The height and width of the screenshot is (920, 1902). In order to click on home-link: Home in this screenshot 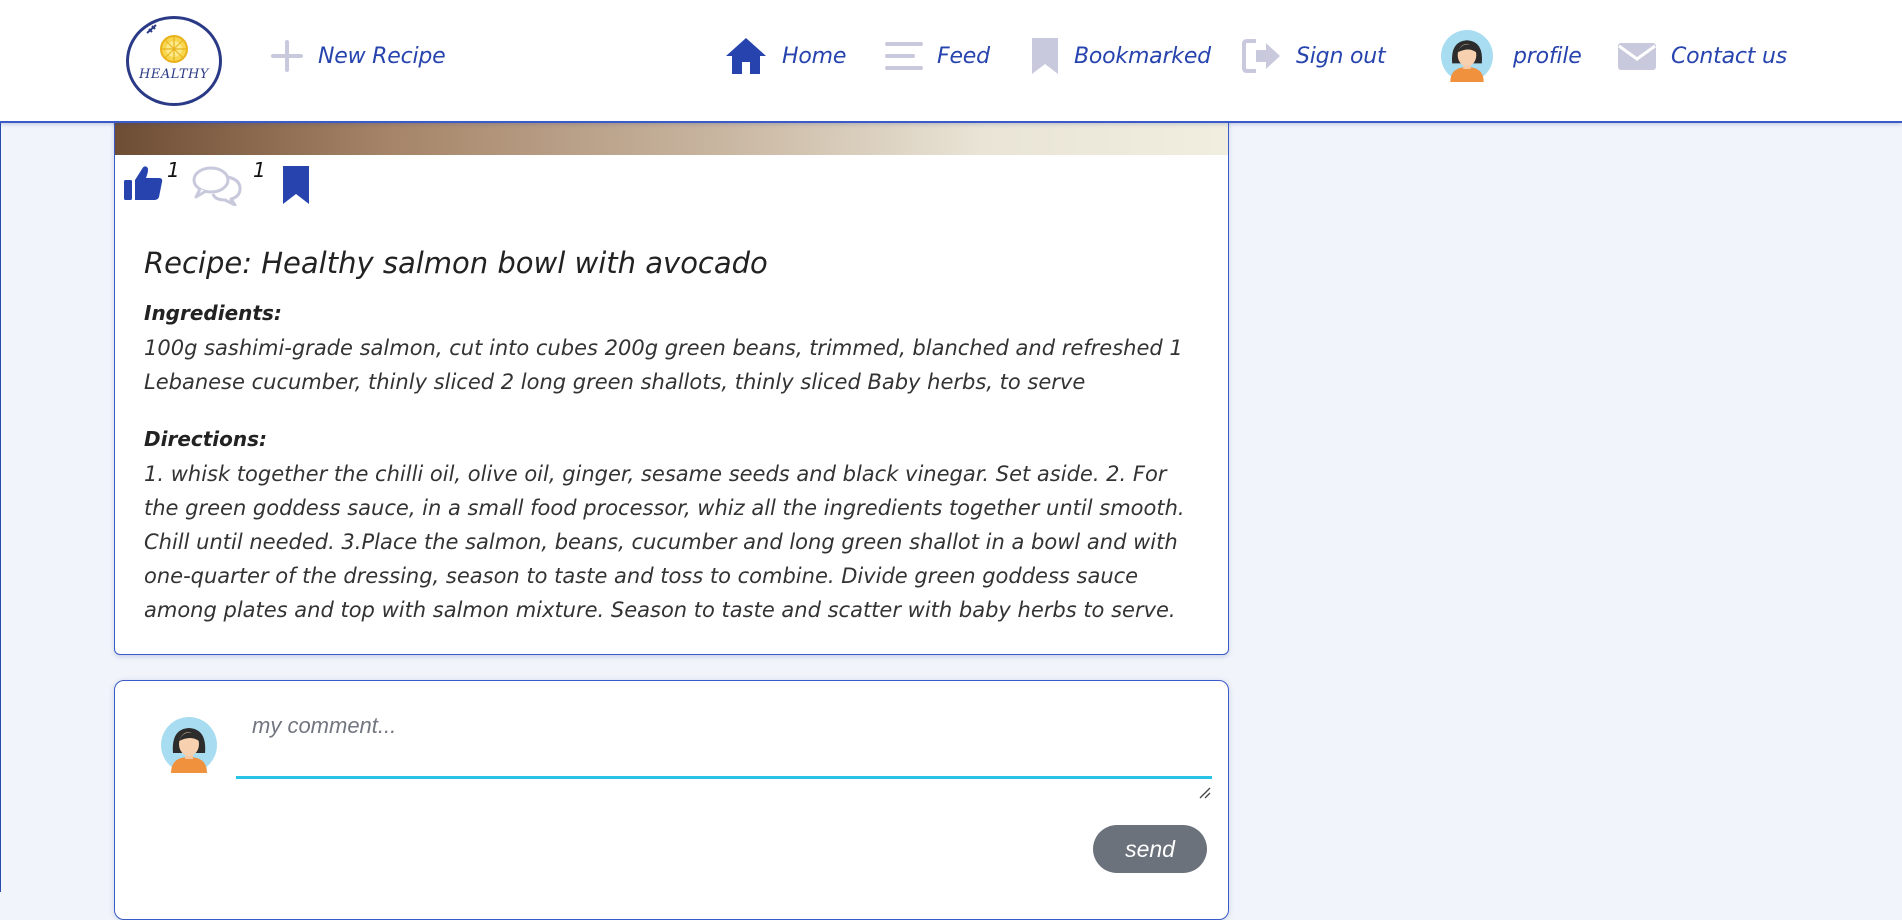, I will do `click(785, 56)`.